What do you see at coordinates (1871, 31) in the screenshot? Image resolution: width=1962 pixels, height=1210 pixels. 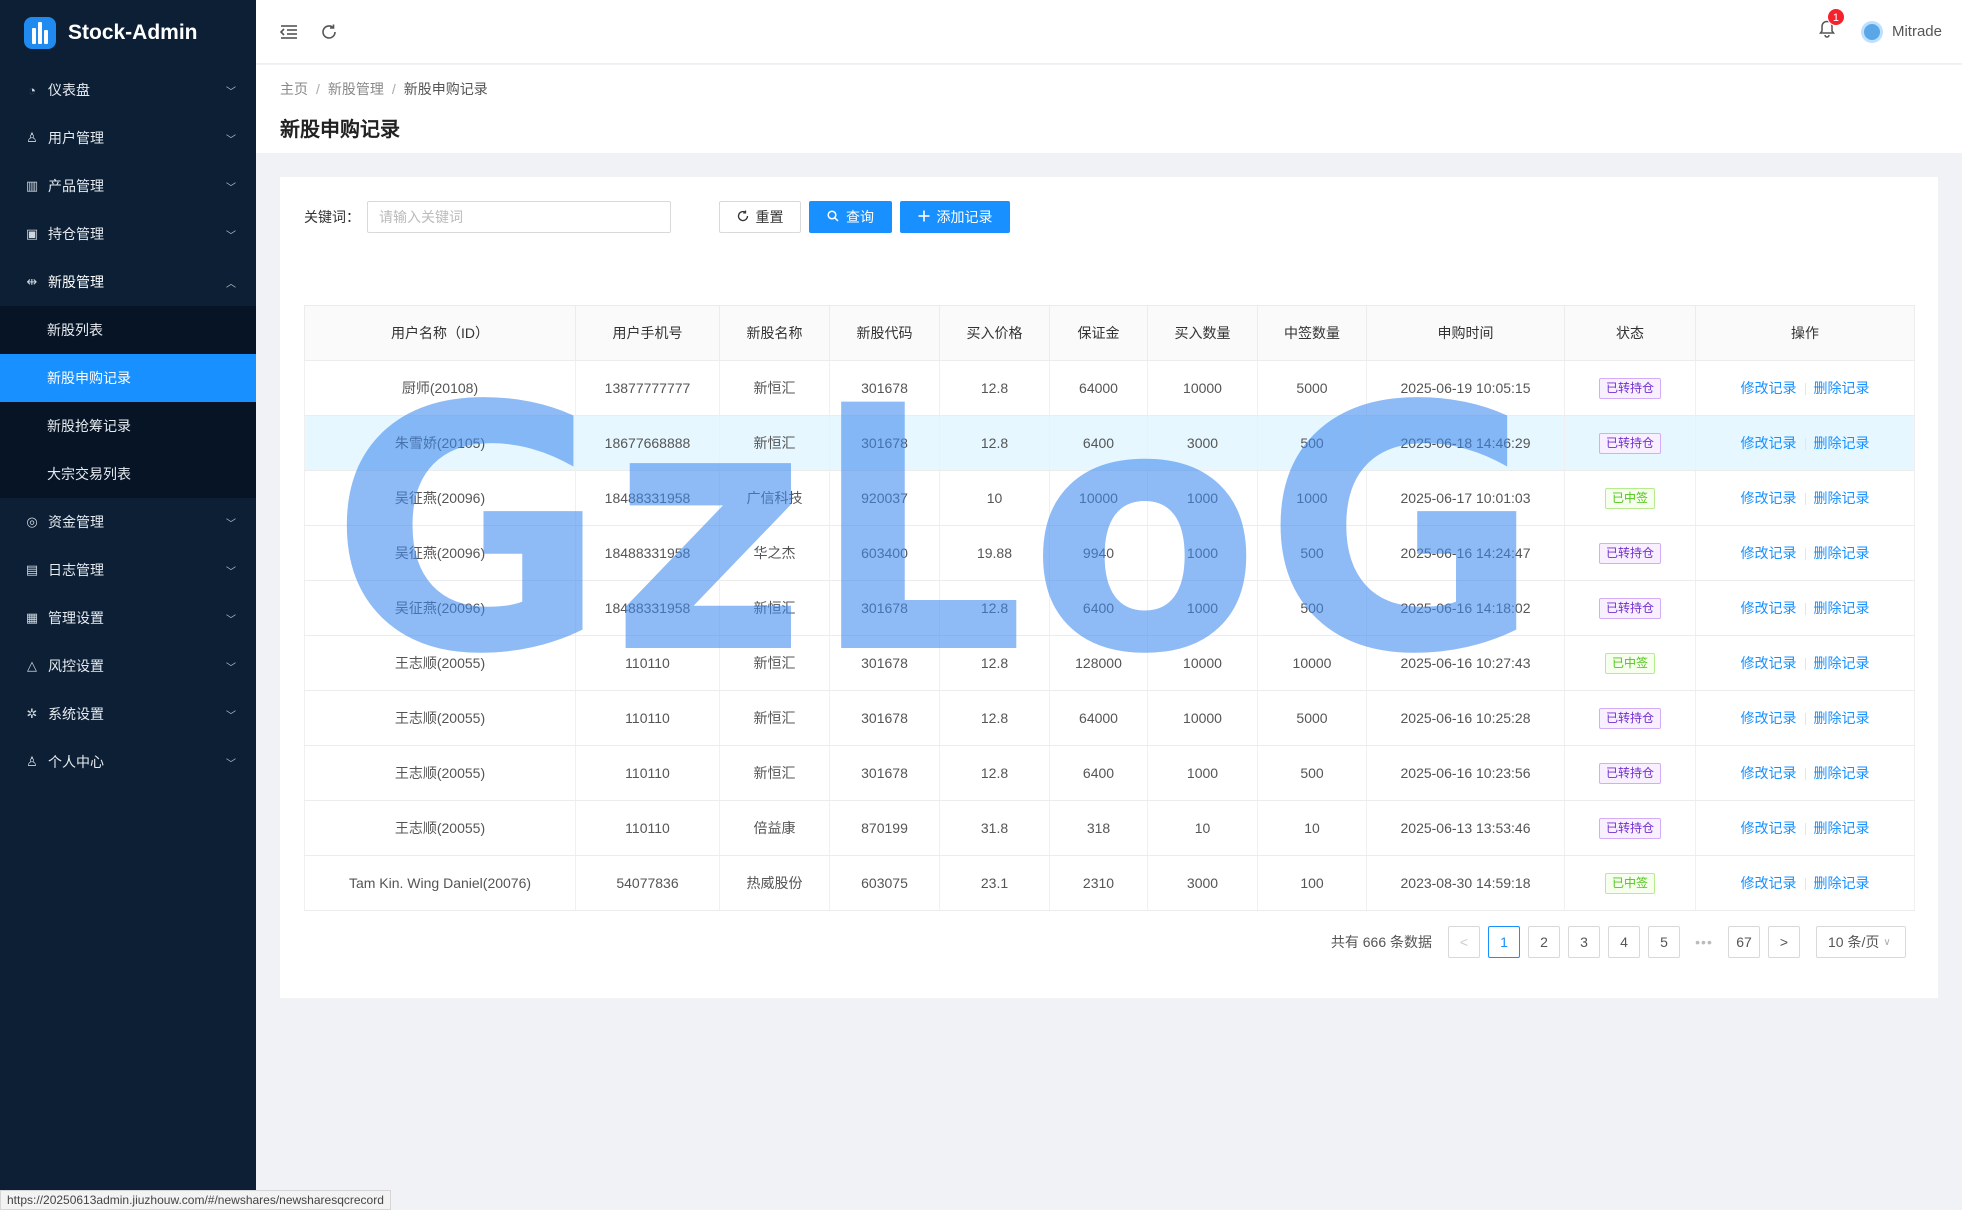 I see `avatar` at bounding box center [1871, 31].